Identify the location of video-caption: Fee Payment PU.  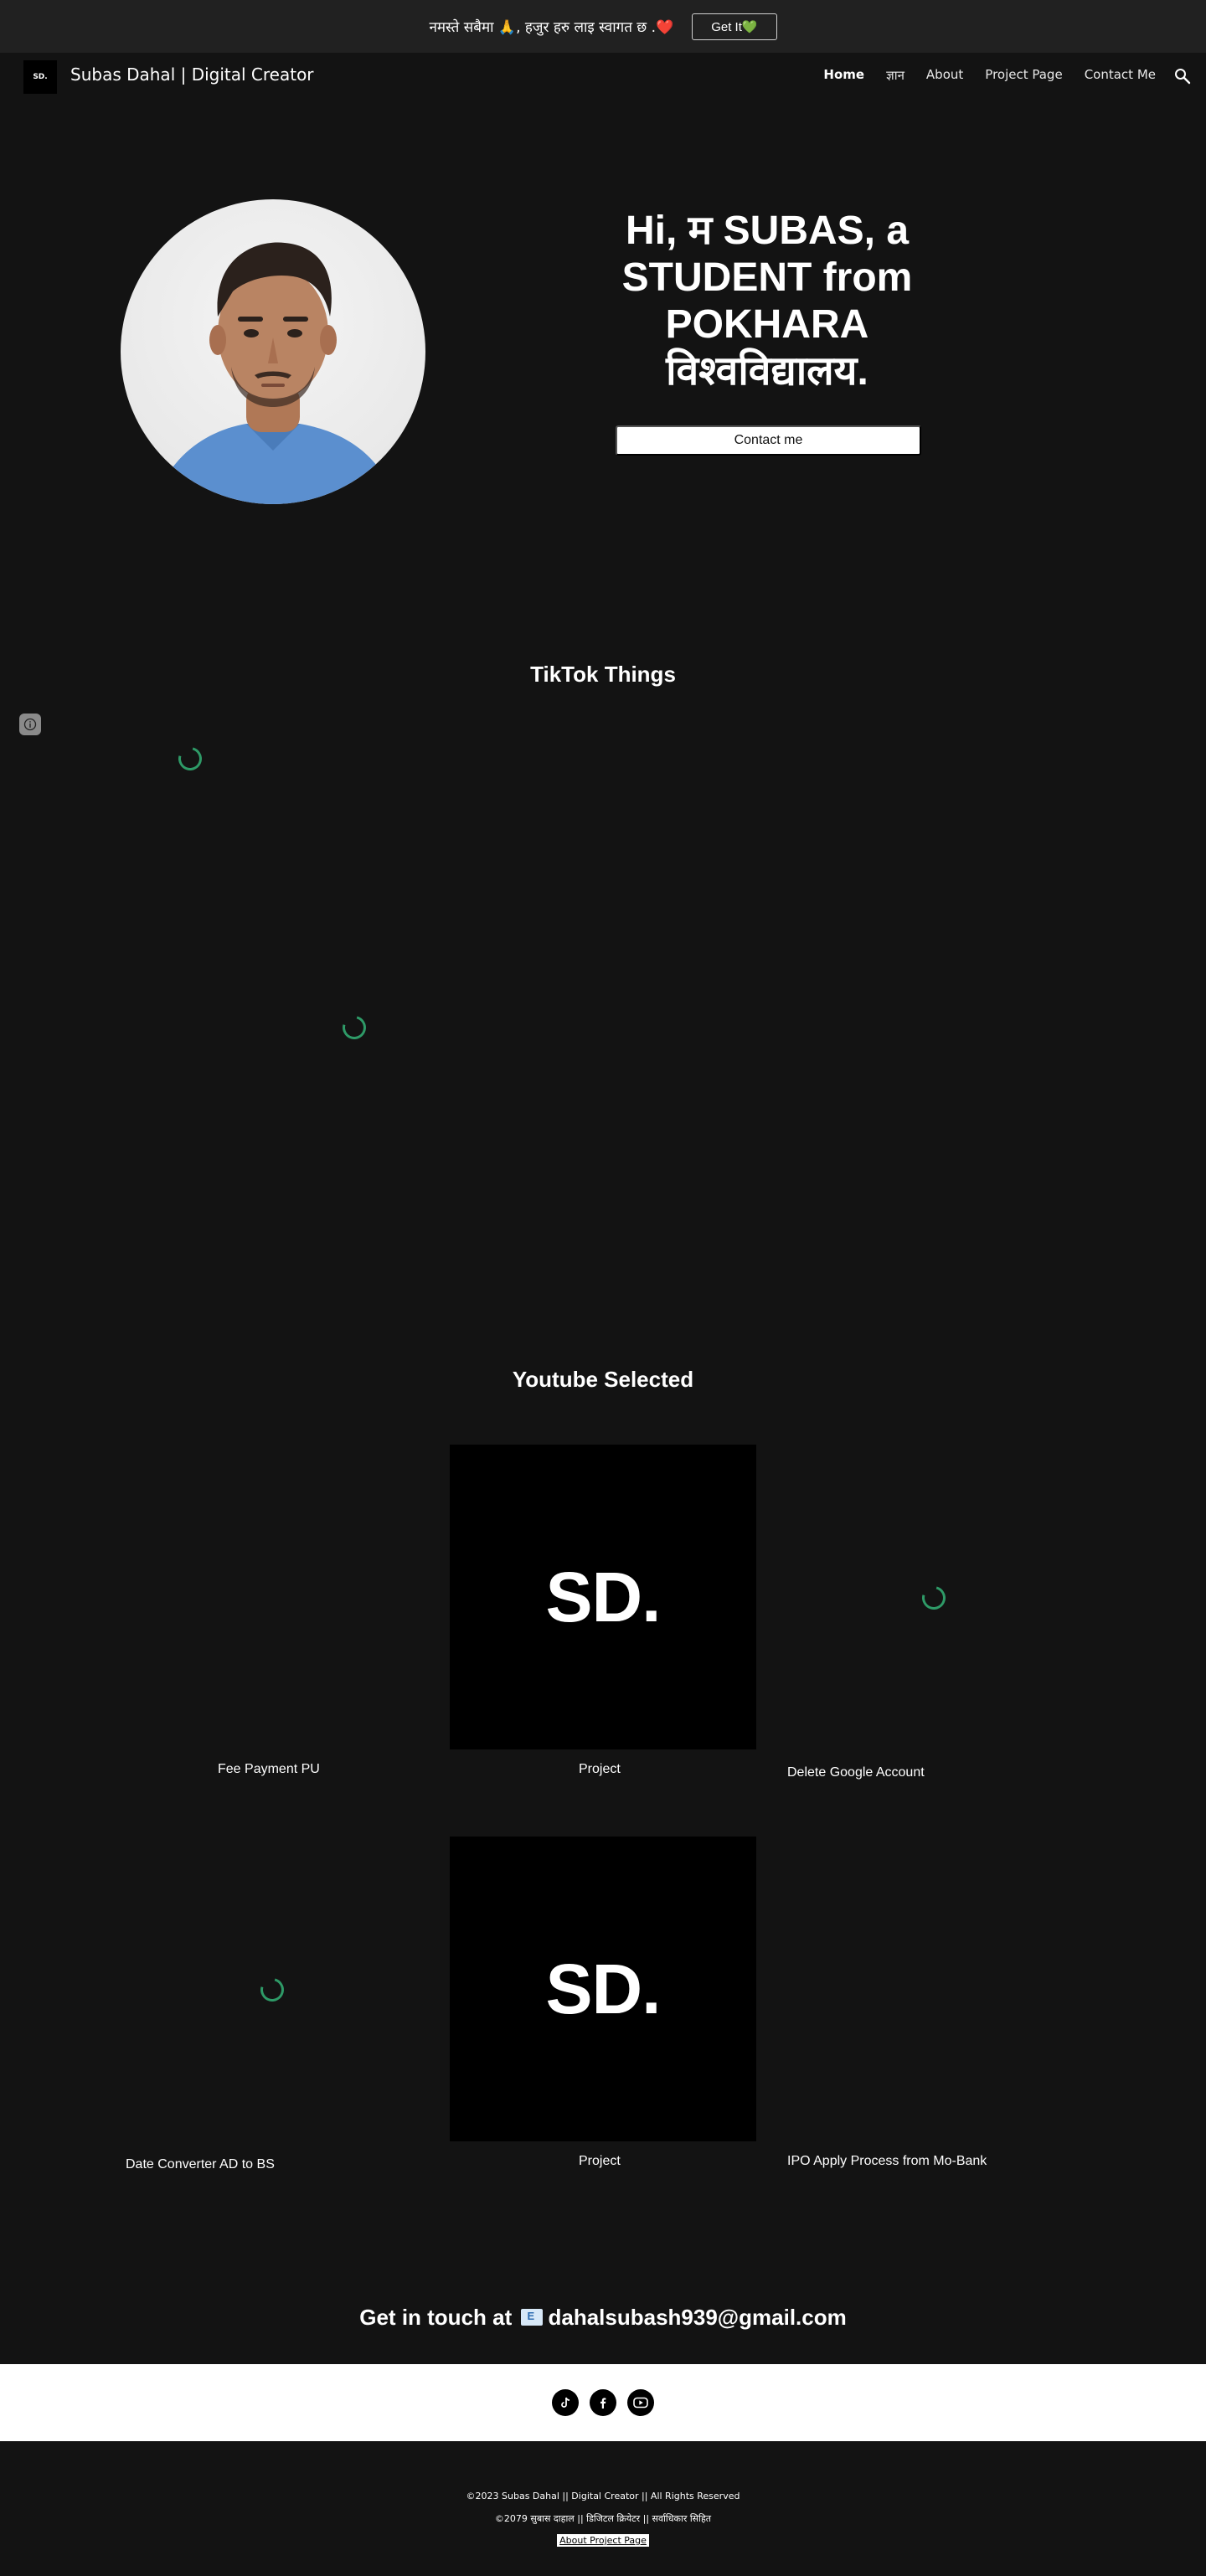
(269, 1769).